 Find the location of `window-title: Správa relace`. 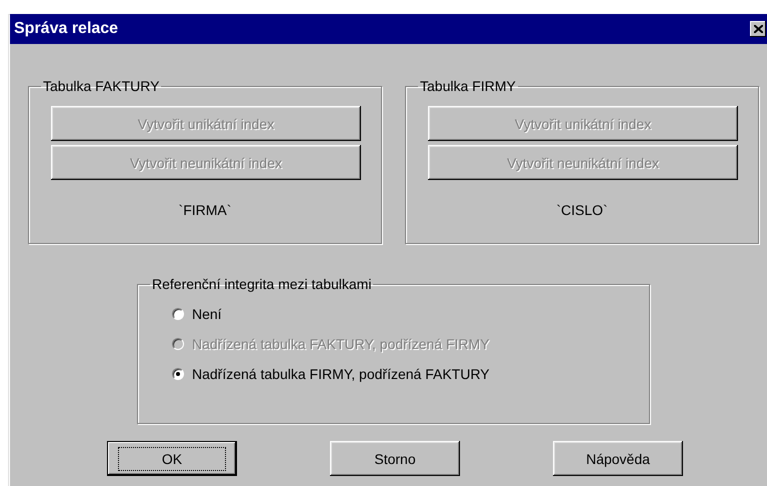

window-title: Správa relace is located at coordinates (66, 29).